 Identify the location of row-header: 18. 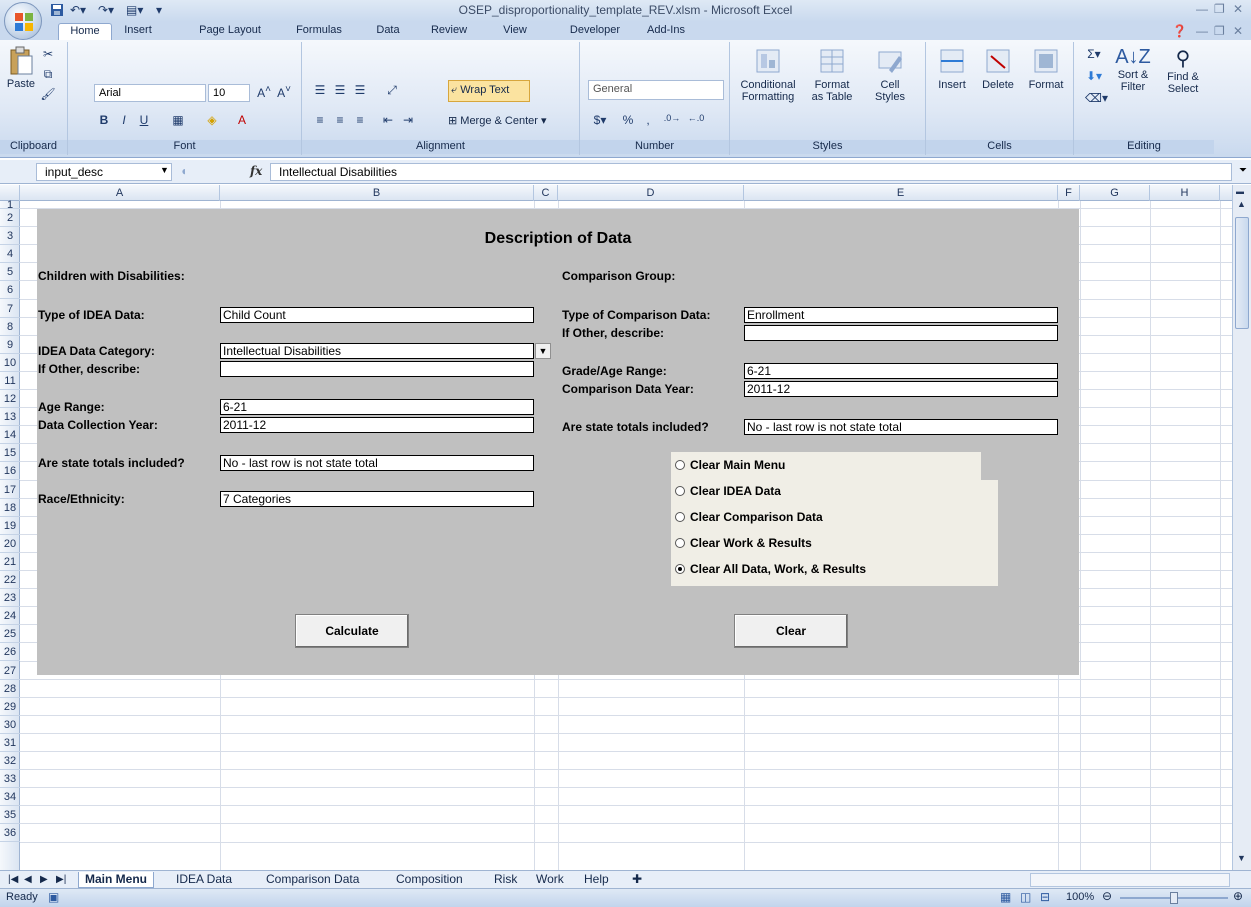
(10, 508).